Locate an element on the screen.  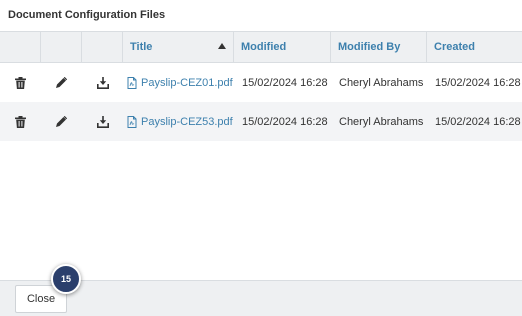
header-download-column is located at coordinates (102, 47).